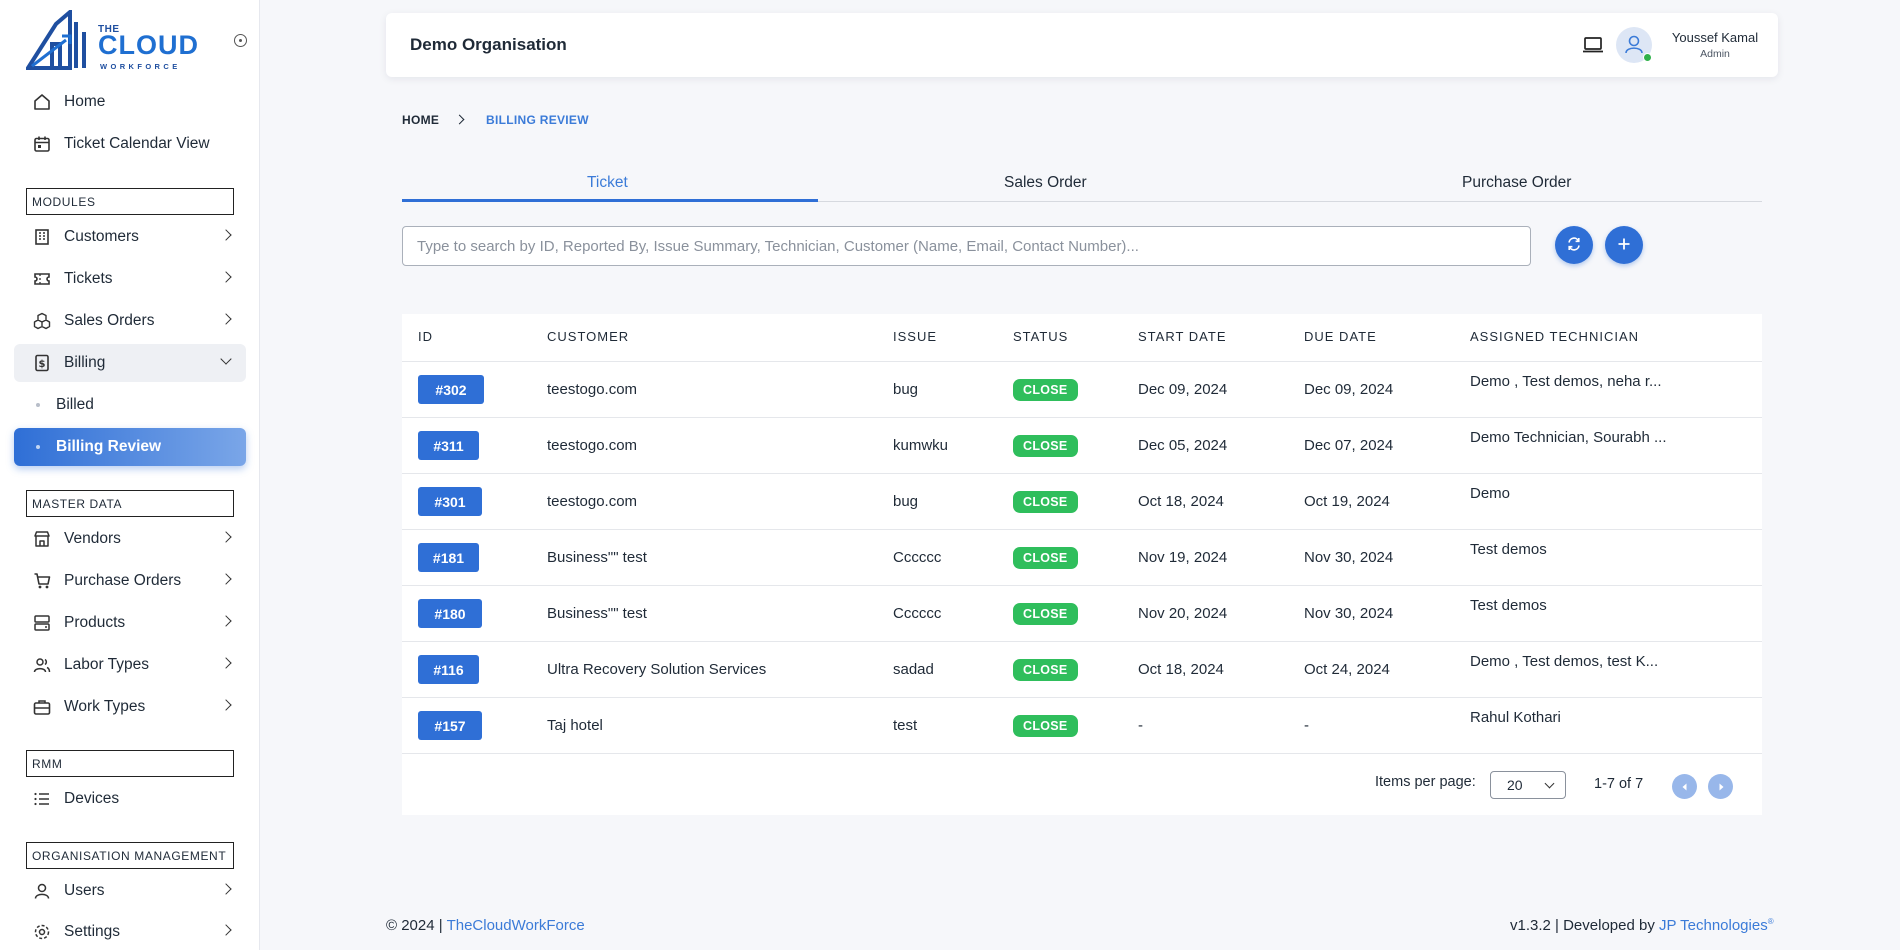 This screenshot has height=950, width=1900. What do you see at coordinates (42, 321) in the screenshot?
I see `boxes-icon` at bounding box center [42, 321].